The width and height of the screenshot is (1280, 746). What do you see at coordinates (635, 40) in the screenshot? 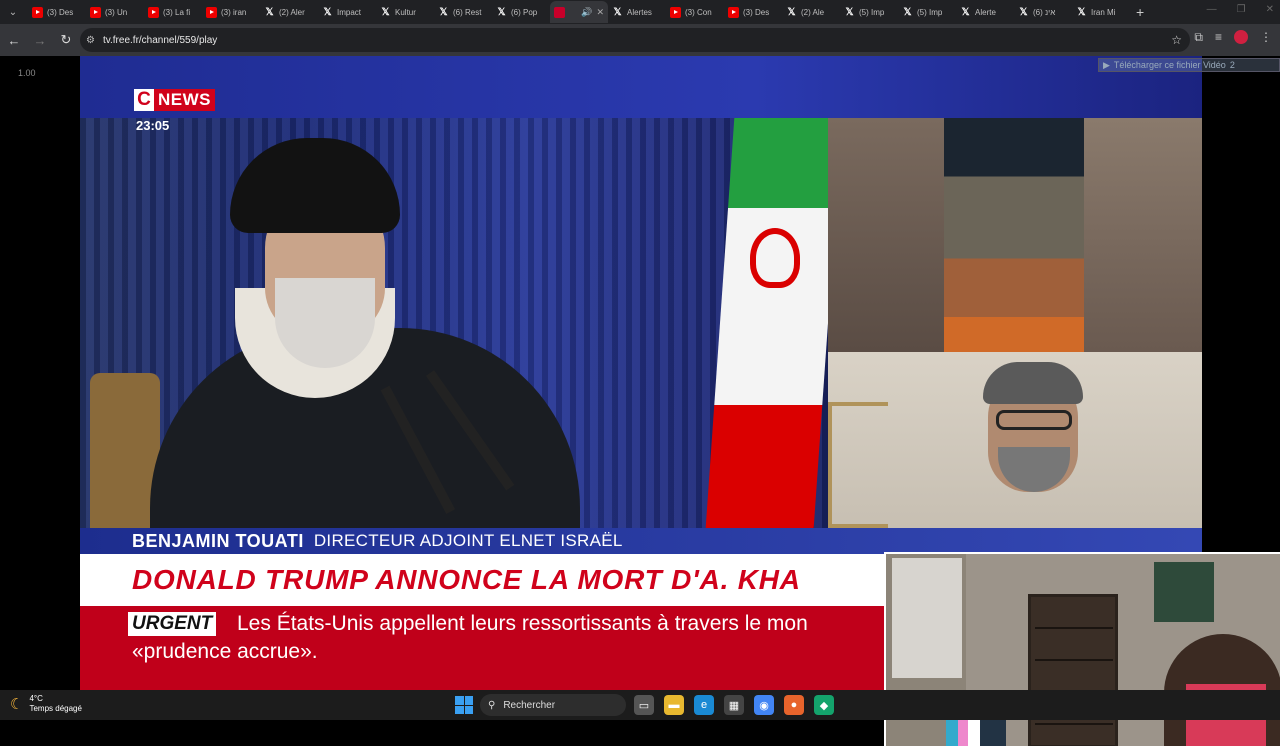
I see `address-bar: ⚙ tv.free.fr/channel/559/play ☆` at bounding box center [635, 40].